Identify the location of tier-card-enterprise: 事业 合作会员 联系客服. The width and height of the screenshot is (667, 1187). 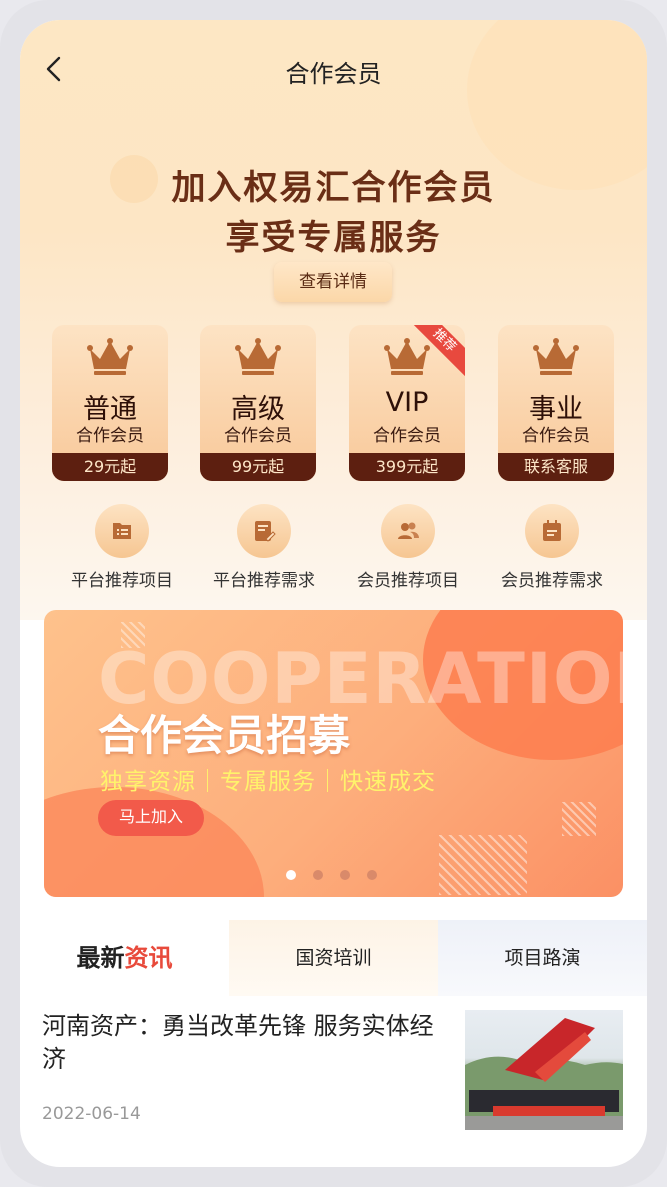
(556, 403).